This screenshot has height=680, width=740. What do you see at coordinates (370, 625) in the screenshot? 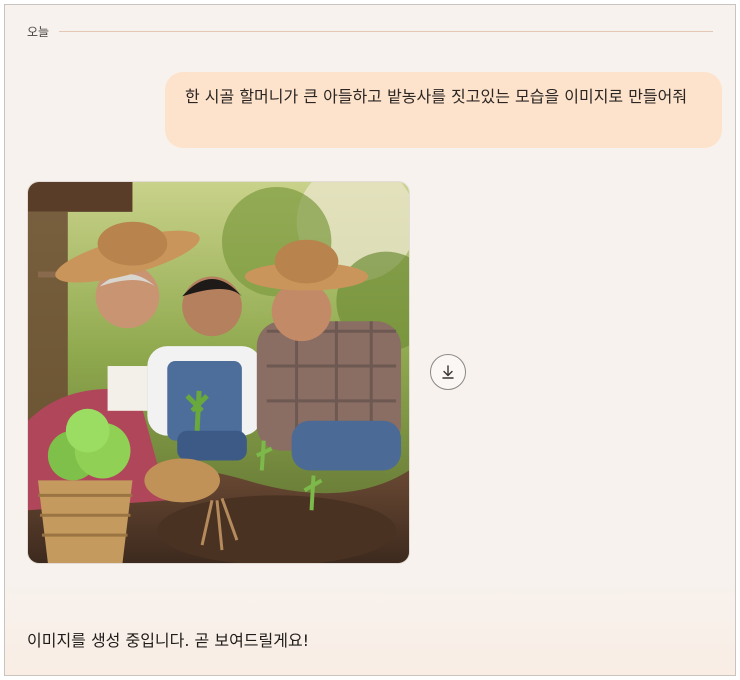
I see `assistant-message-area: 이미지를 생성 중입니다. 곧 보여드릴게요!` at bounding box center [370, 625].